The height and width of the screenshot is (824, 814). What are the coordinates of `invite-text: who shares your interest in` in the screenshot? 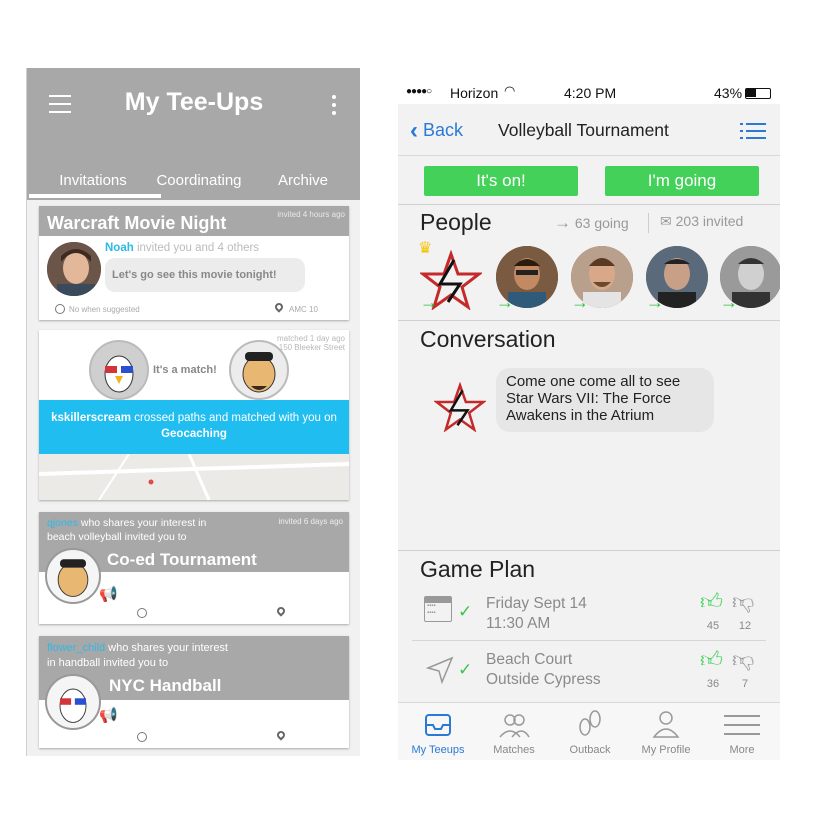 It's located at (143, 523).